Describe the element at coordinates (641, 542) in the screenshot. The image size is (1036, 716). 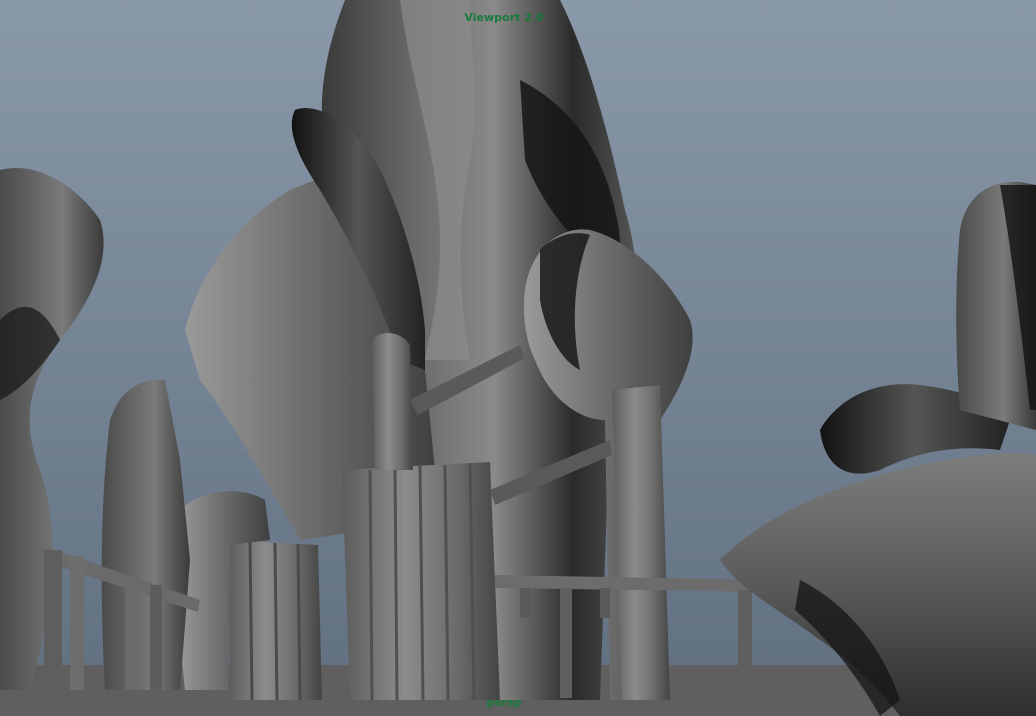
I see `ribbon-column` at that location.